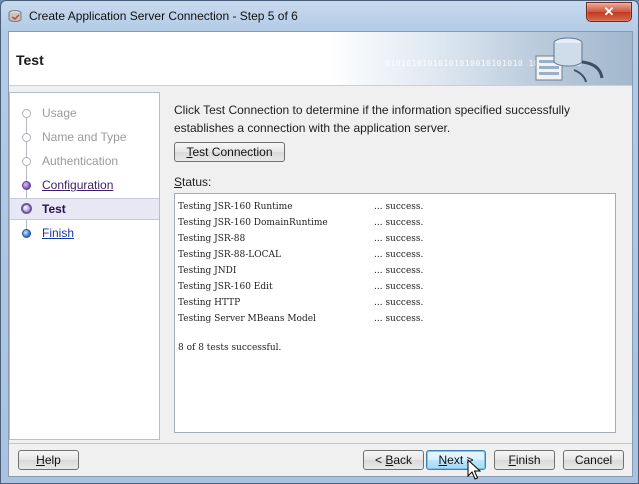 The height and width of the screenshot is (484, 639). What do you see at coordinates (59, 113) in the screenshot?
I see `step-label: Usage` at bounding box center [59, 113].